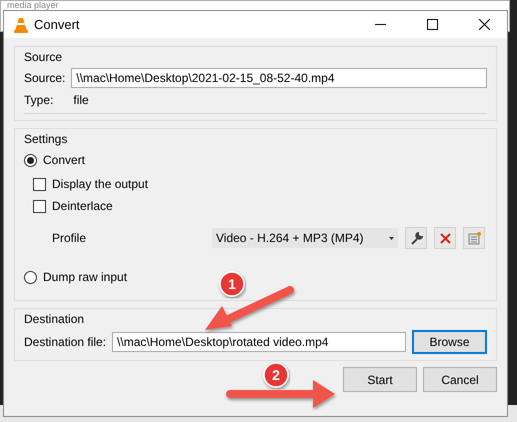  I want to click on destination-field: \\mac\Home\Desktop\rotated video.mp4, so click(259, 342).